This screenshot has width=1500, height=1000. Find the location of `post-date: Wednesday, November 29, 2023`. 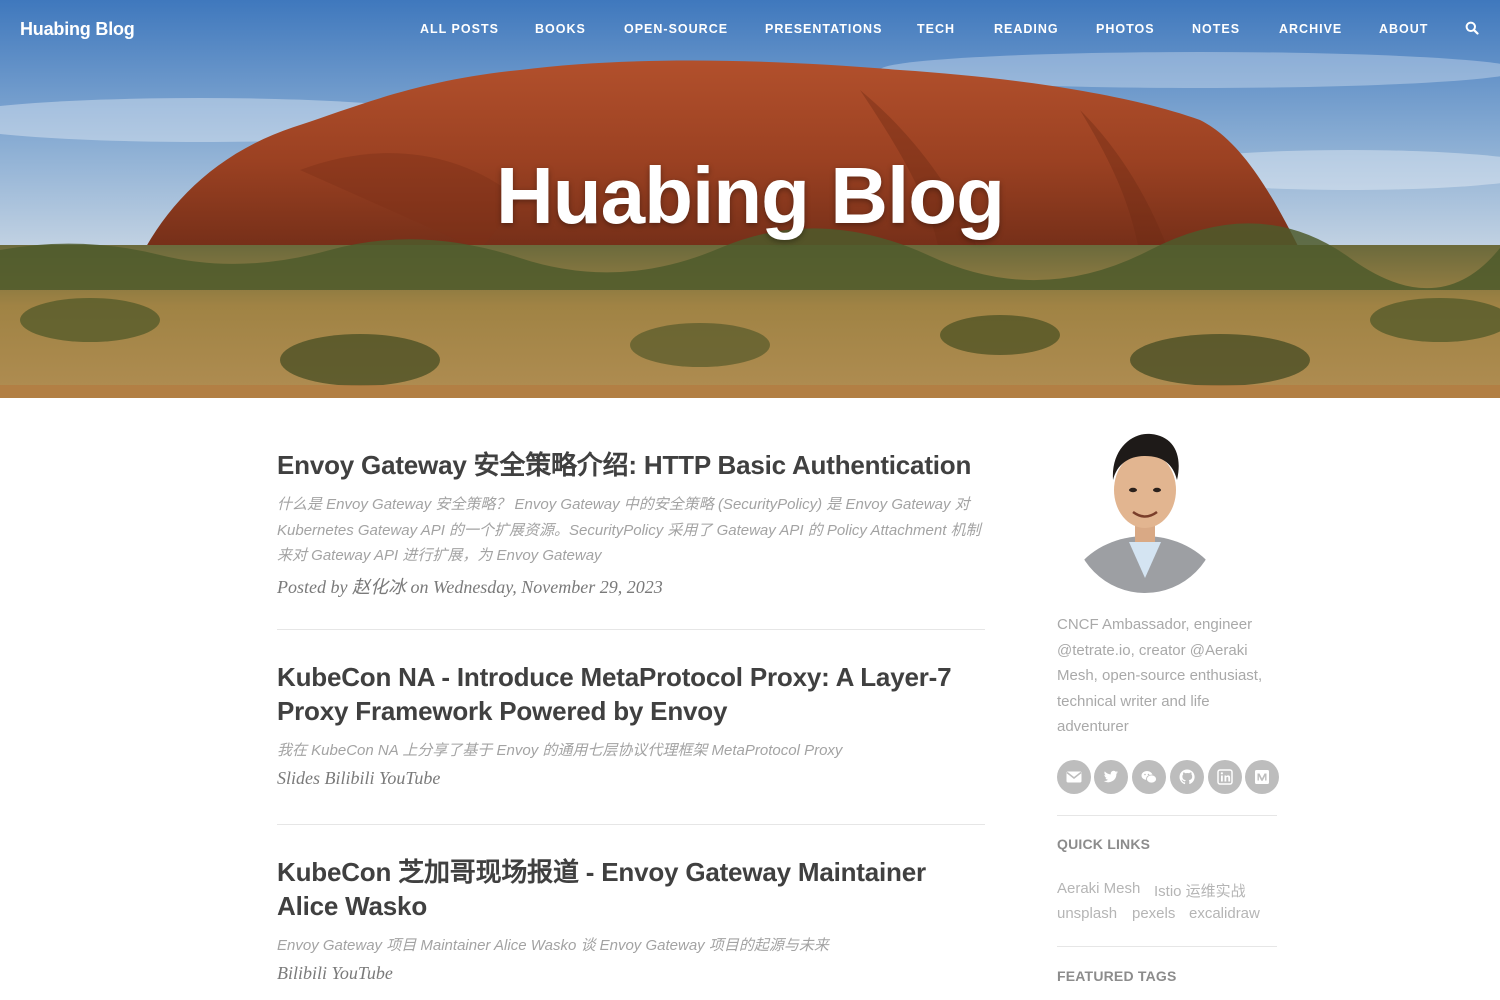

post-date: Wednesday, November 29, 2023 is located at coordinates (547, 586).